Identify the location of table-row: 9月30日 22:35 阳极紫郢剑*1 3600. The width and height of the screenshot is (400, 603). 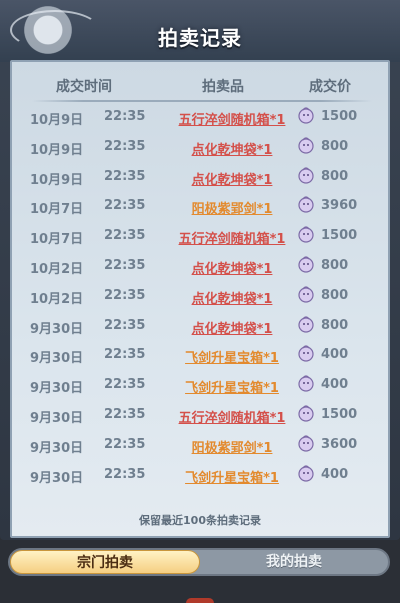
(200, 445).